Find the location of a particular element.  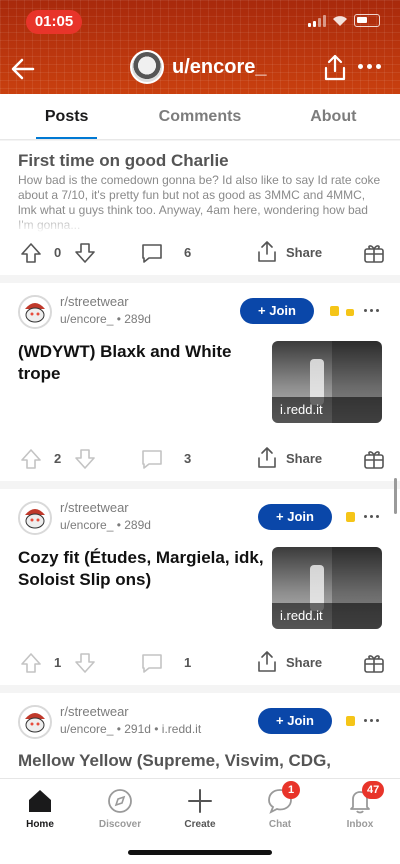

tab-comments: Comments is located at coordinates (199, 116).